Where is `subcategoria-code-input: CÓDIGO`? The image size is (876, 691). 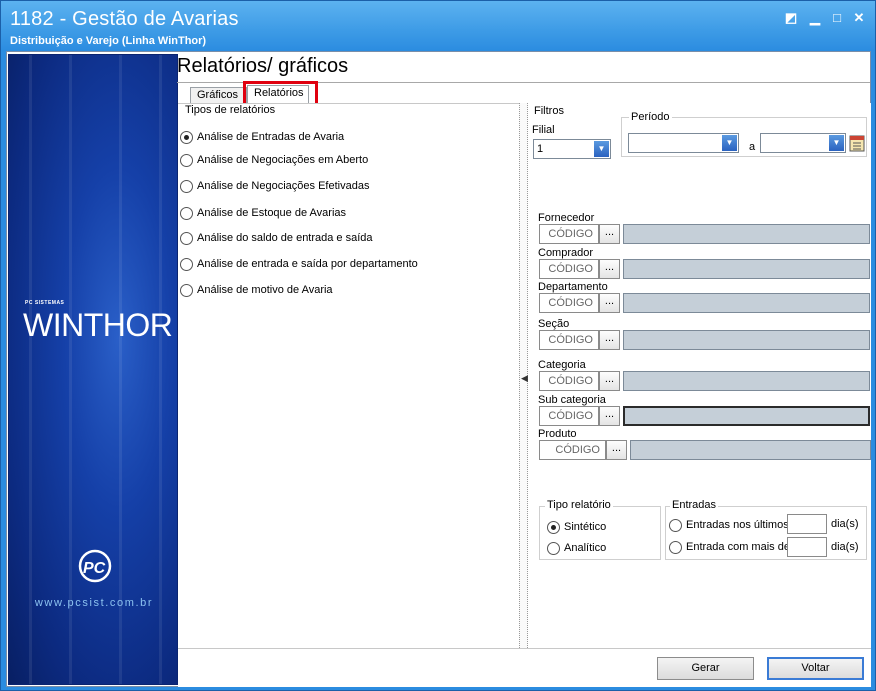
subcategoria-code-input: CÓDIGO is located at coordinates (569, 416).